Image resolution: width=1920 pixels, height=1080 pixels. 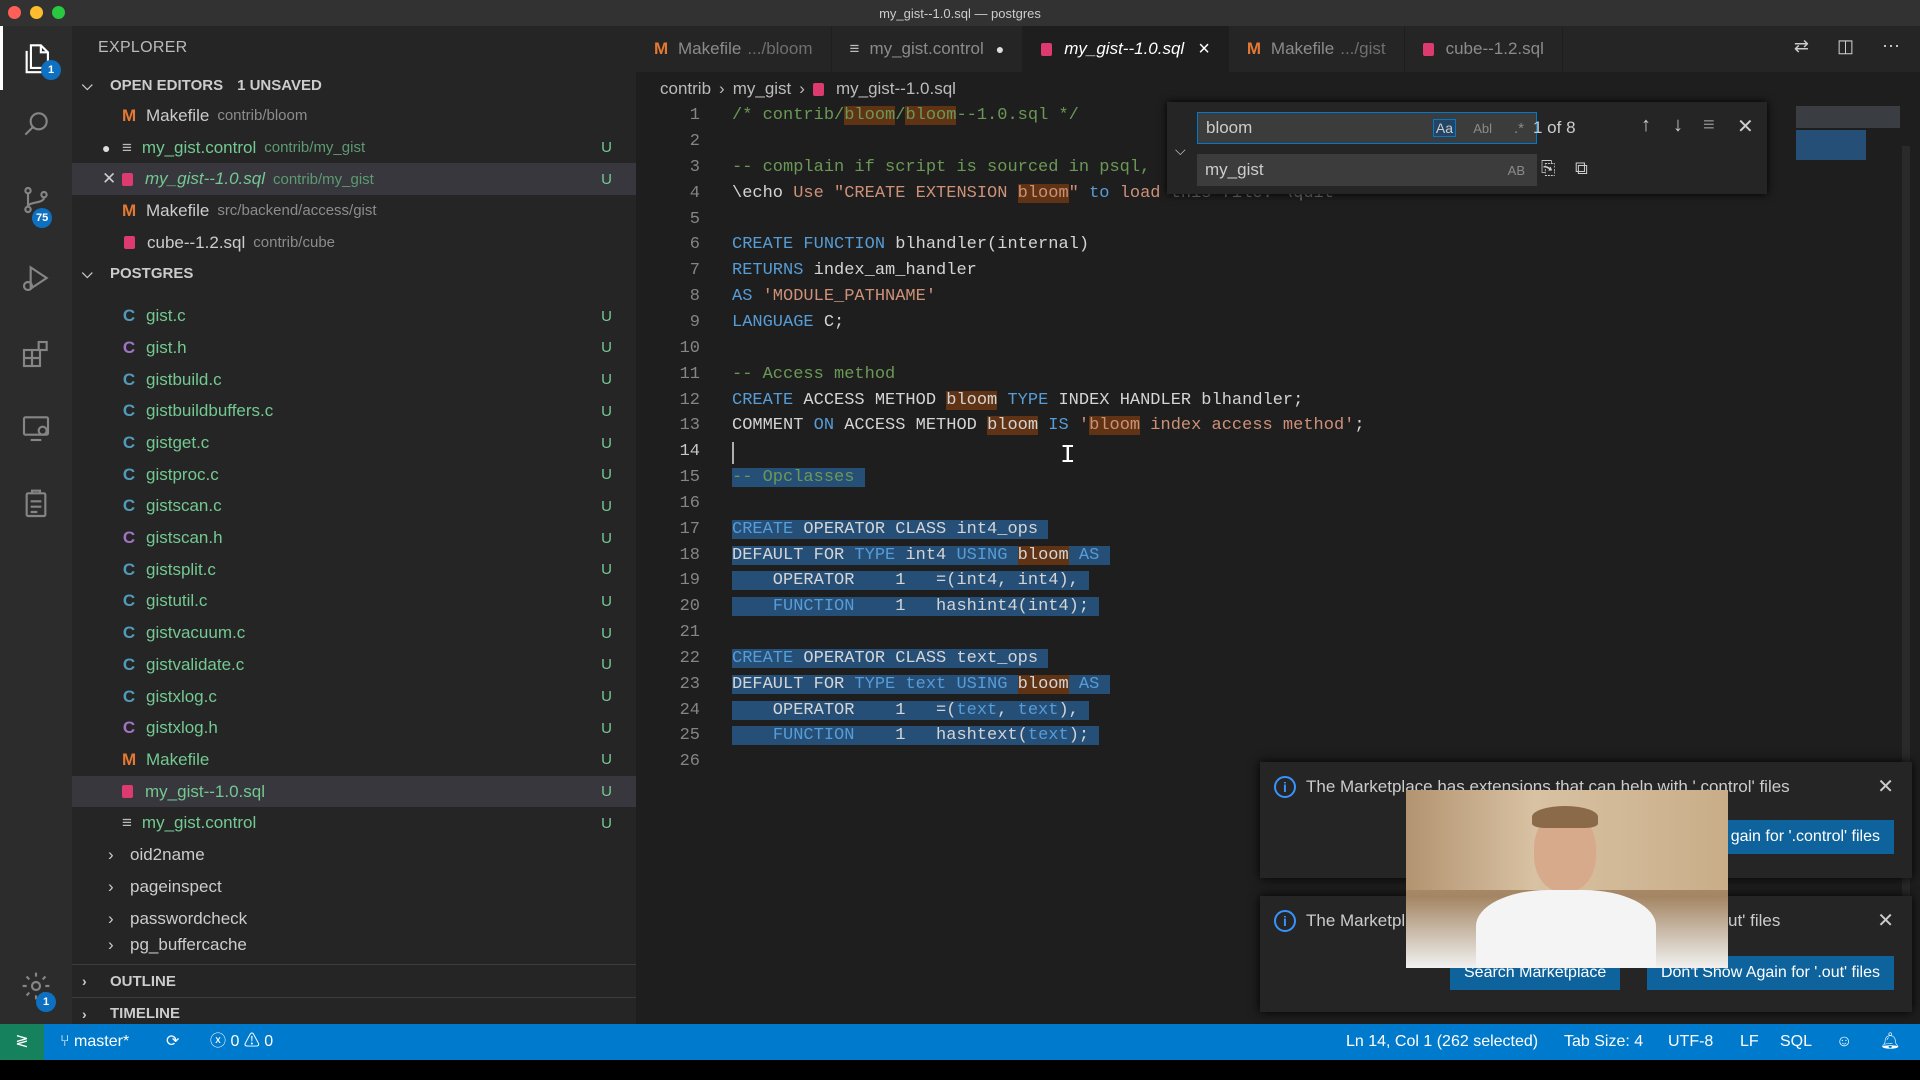 What do you see at coordinates (1845, 46) in the screenshot?
I see `split-editor-icon: ◫` at bounding box center [1845, 46].